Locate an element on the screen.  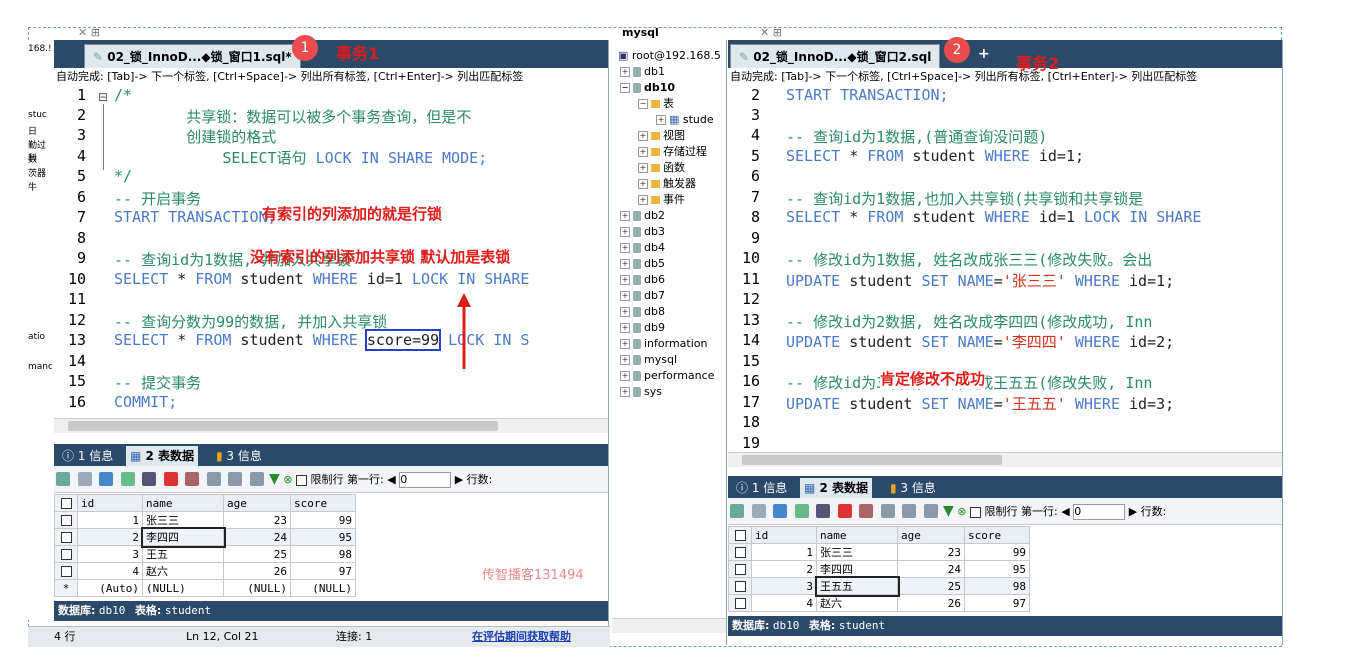
table-row: 4 赵六 26 97 is located at coordinates (205, 571).